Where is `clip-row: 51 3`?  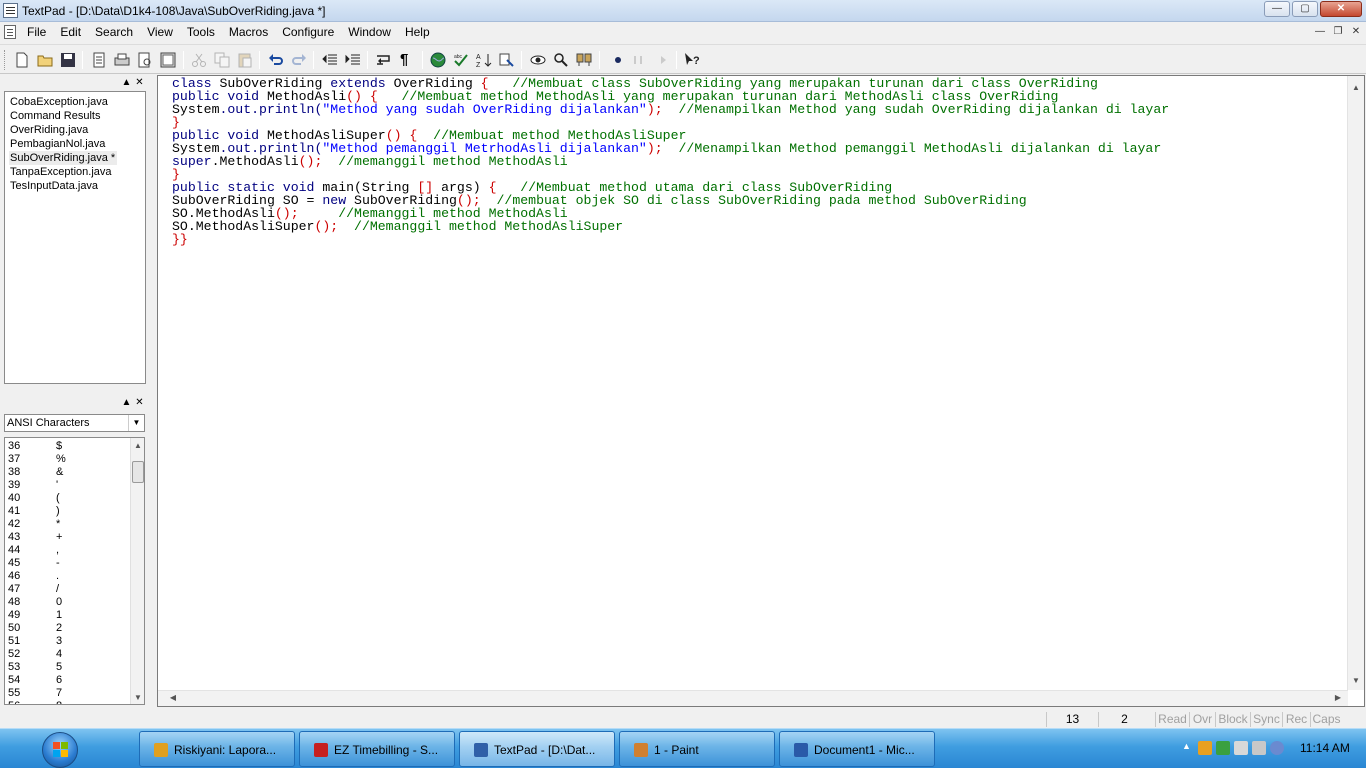 clip-row: 51 3 is located at coordinates (68, 641).